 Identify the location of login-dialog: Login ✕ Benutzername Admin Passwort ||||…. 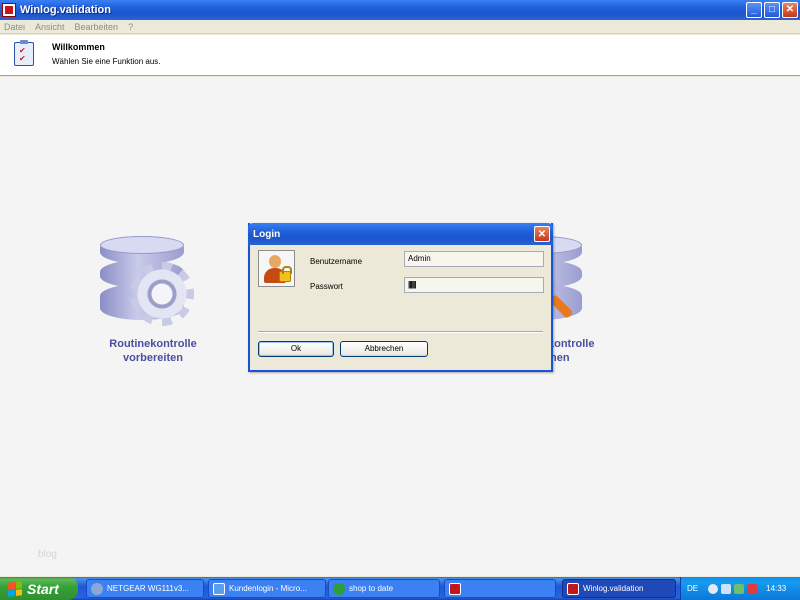
(400, 297).